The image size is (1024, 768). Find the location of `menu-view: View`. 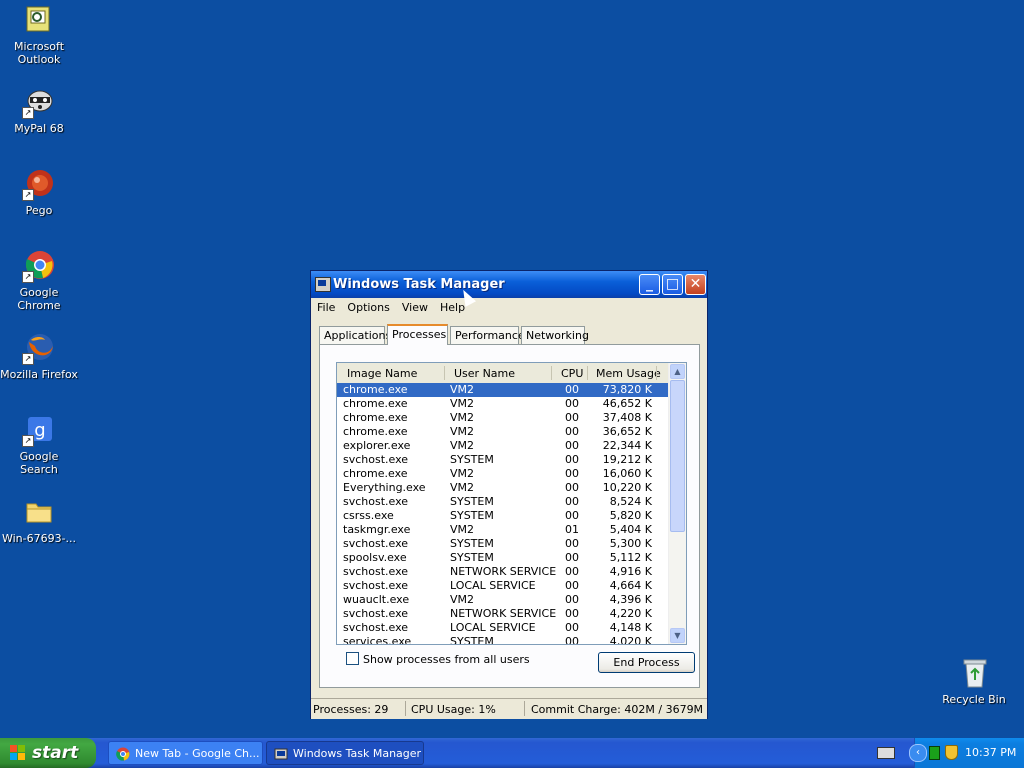

menu-view: View is located at coordinates (415, 306).